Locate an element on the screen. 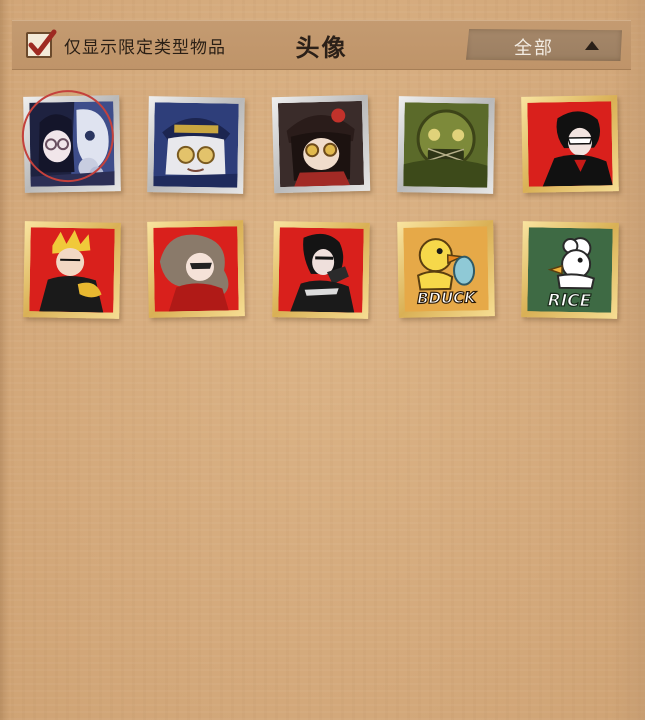 This screenshot has width=645, height=720. avatar-item-9: BDUCK is located at coordinates (446, 269).